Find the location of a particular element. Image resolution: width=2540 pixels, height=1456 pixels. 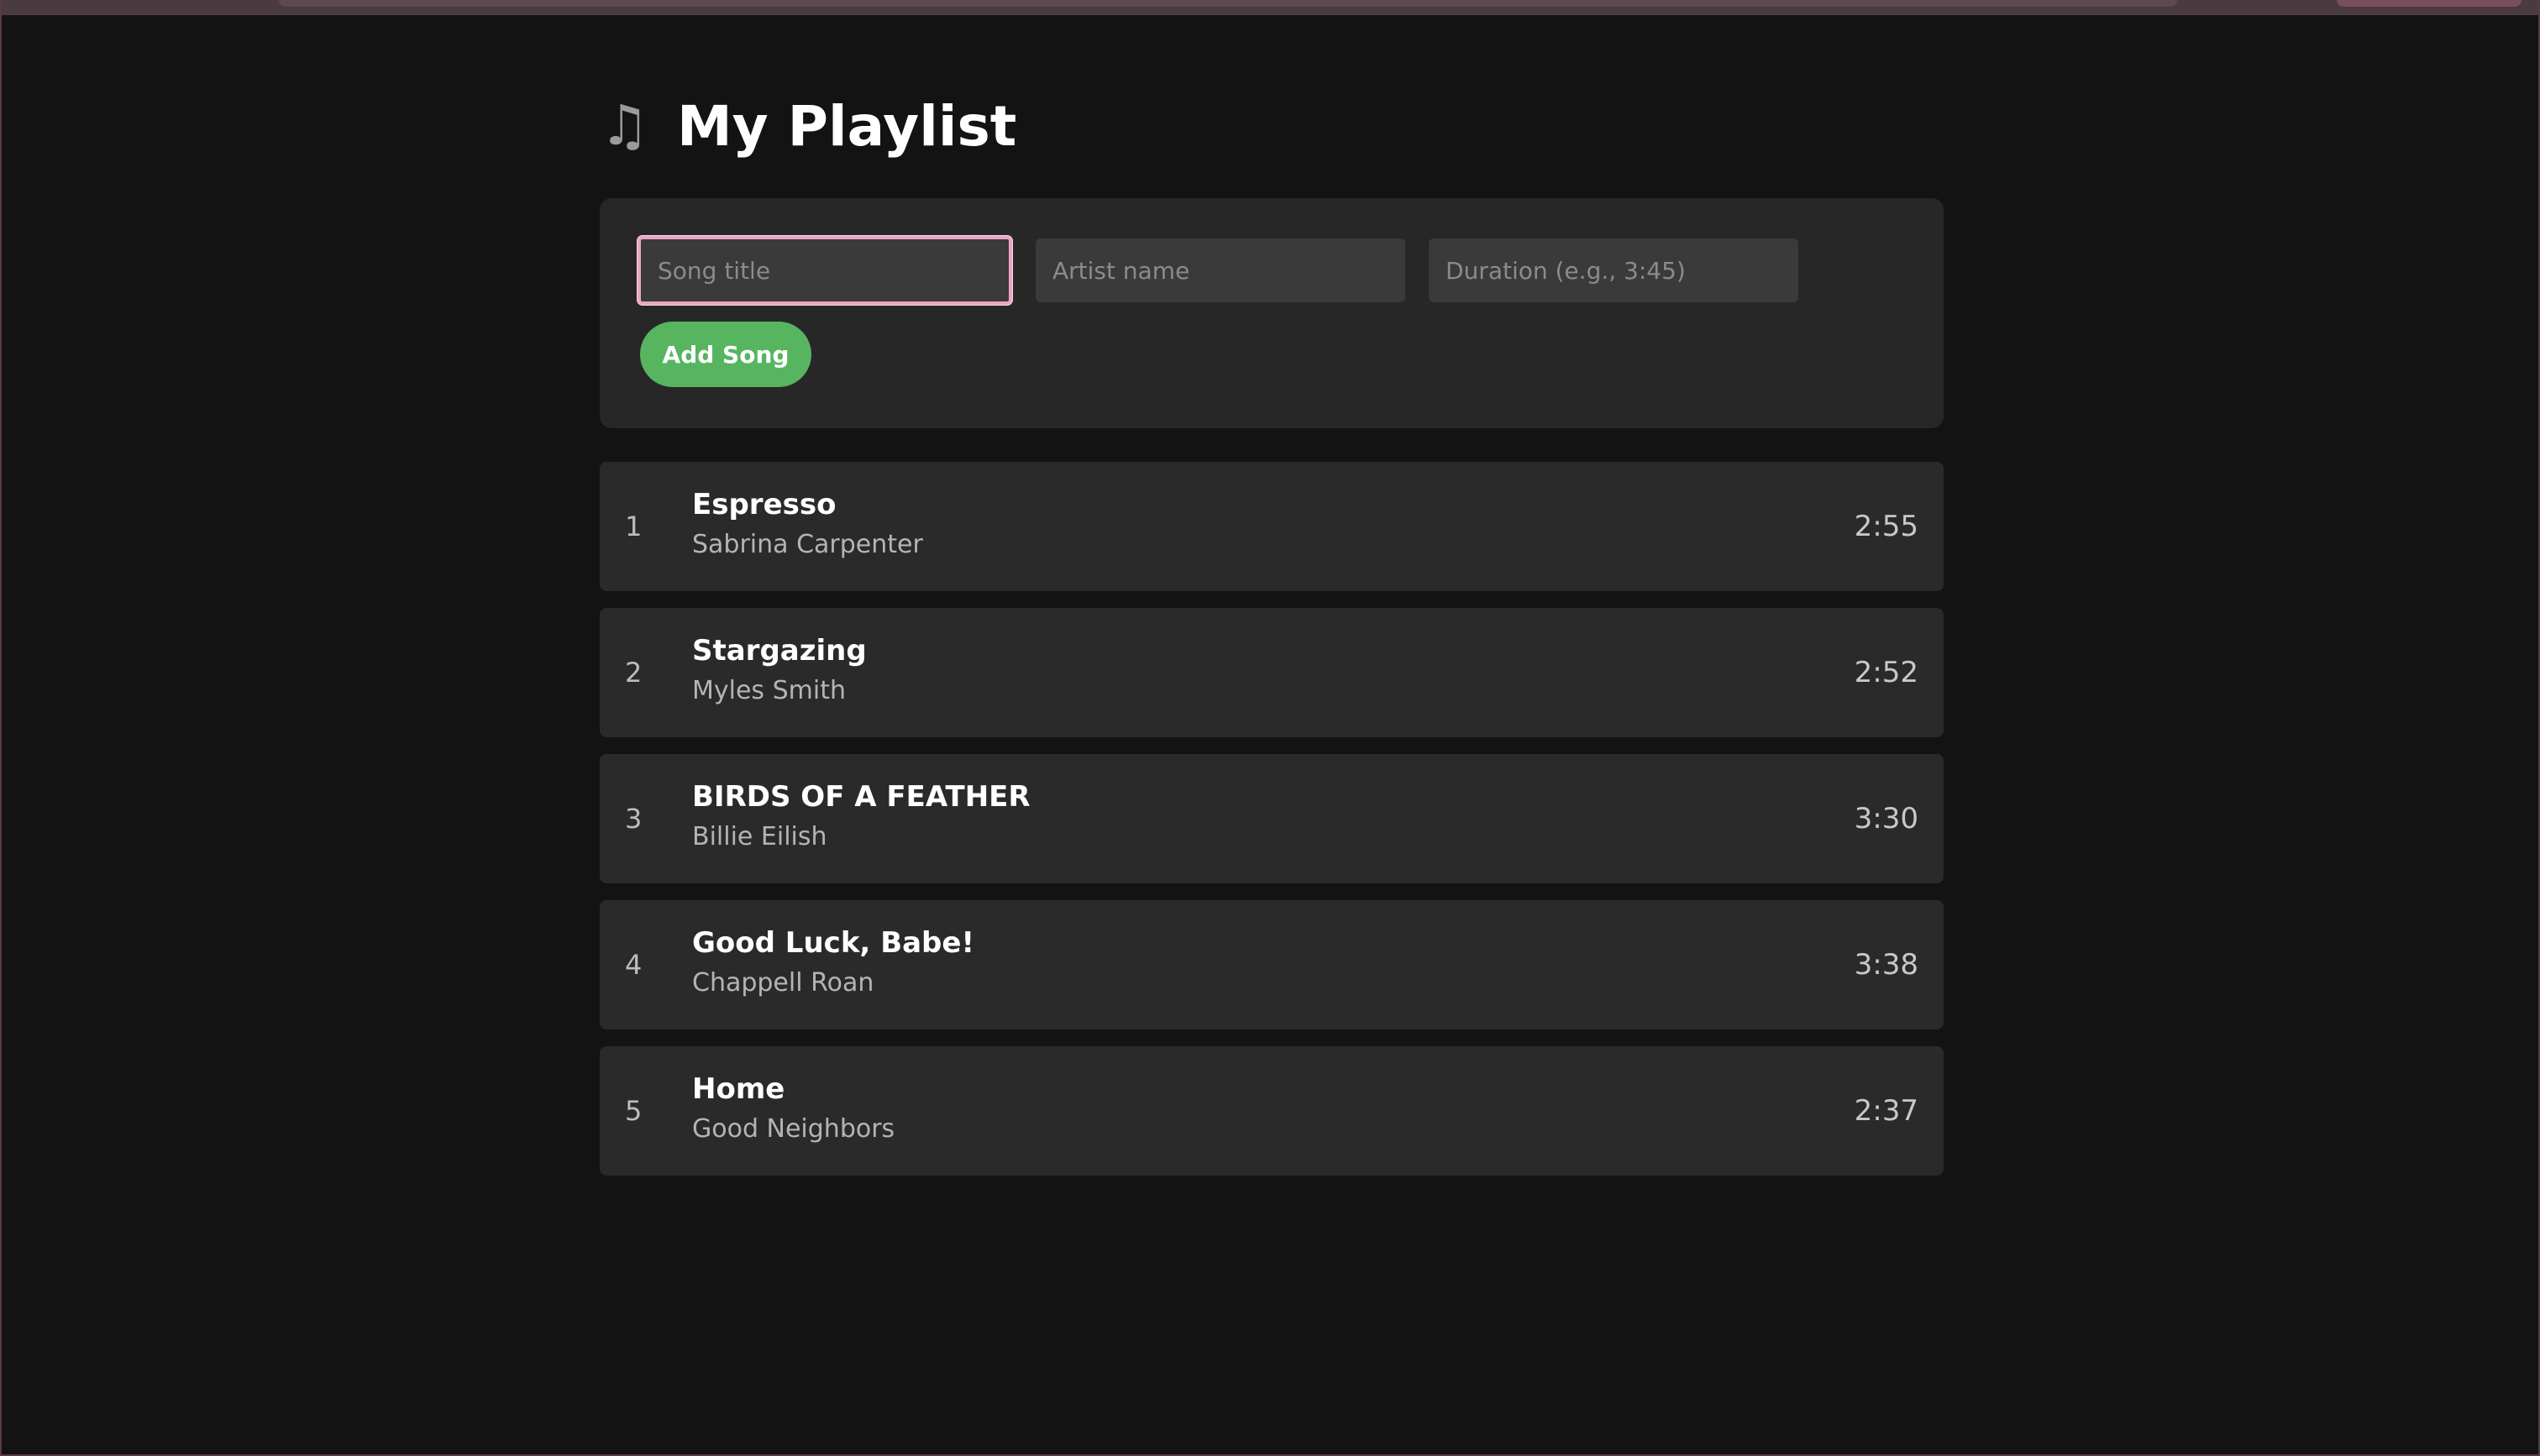

page-heading: ♫ My Playlist is located at coordinates (1272, 126).